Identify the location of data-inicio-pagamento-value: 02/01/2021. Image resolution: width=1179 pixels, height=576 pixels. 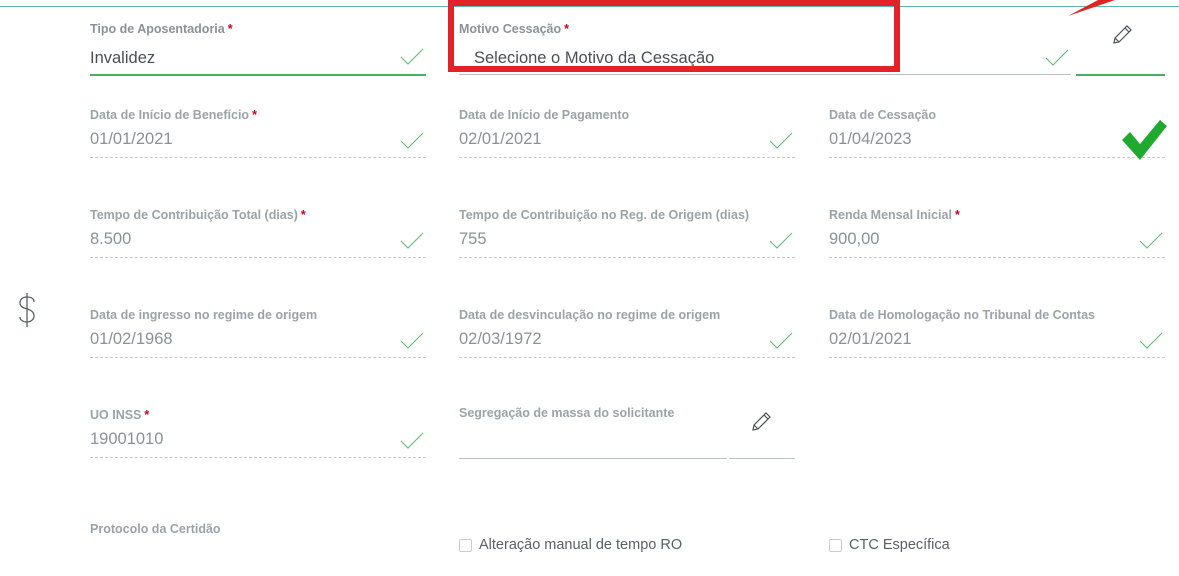
(500, 139).